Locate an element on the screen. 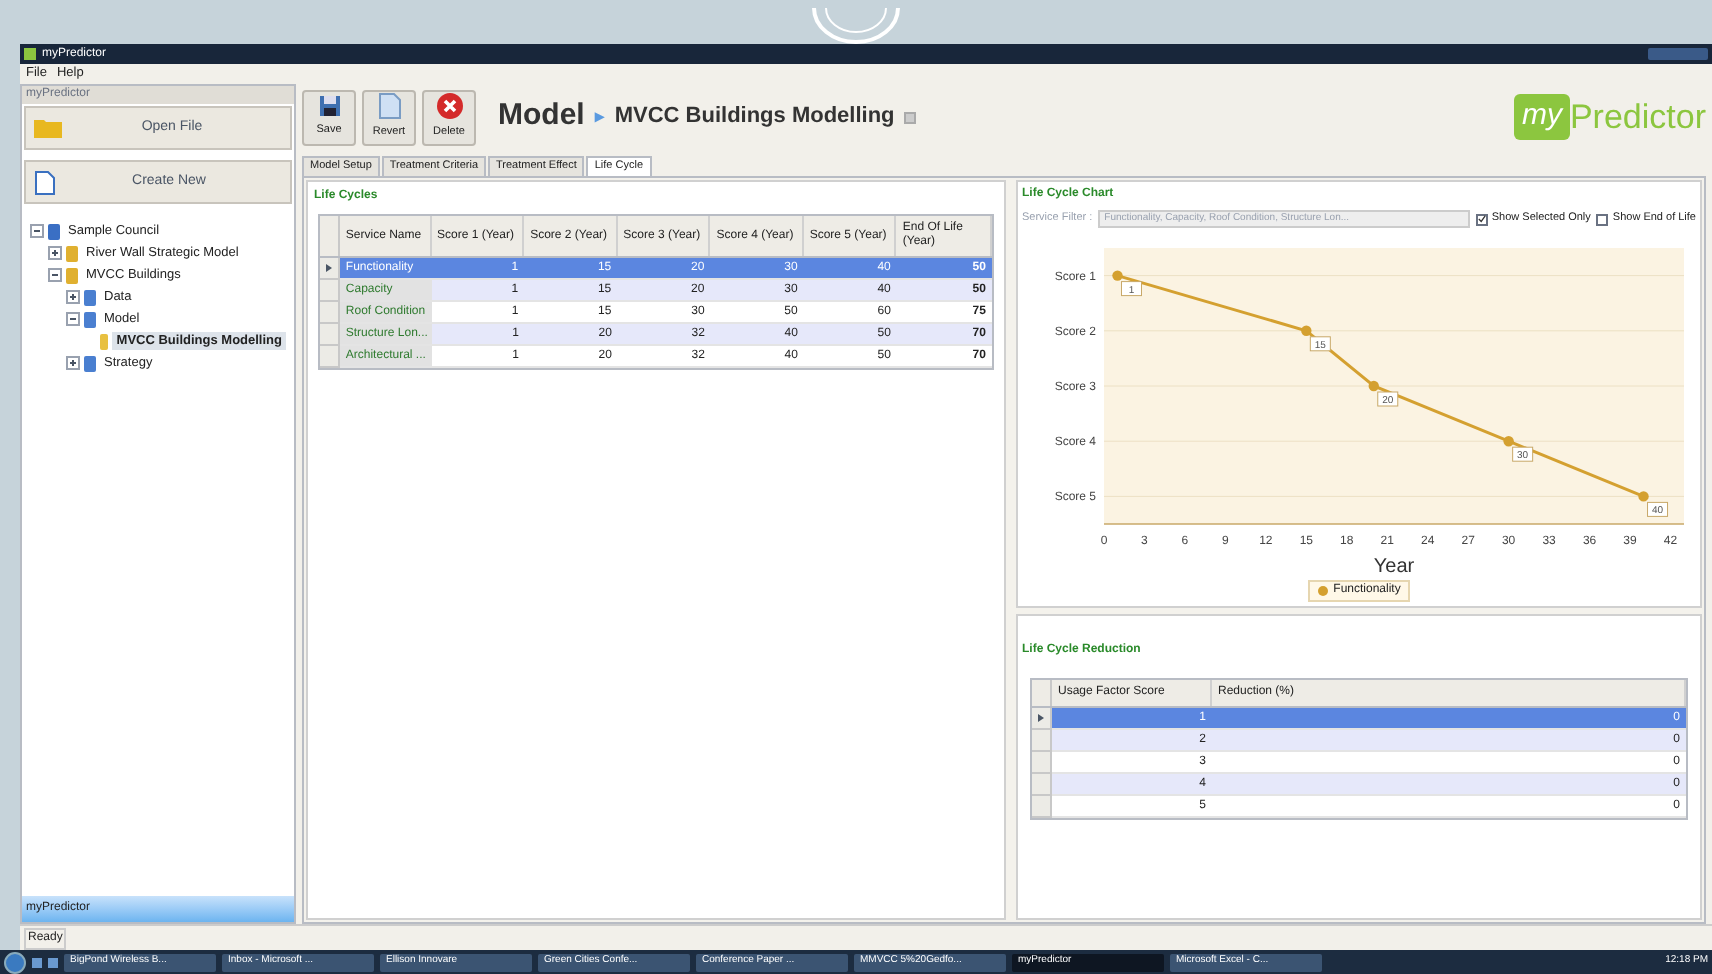  ring-drawing is located at coordinates (856, 26).